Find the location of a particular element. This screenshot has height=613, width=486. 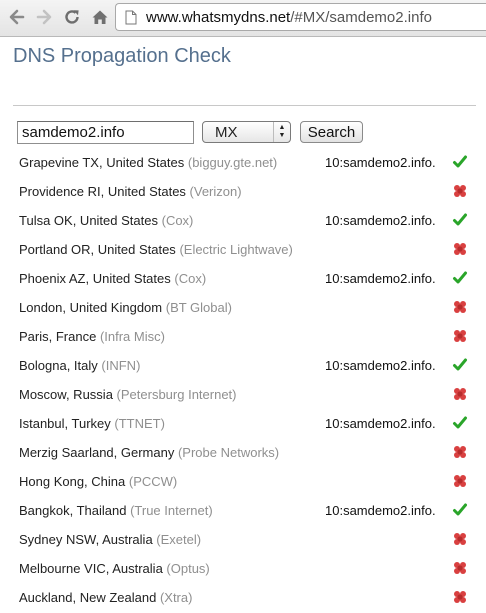

provider-name: (Probe Networks) is located at coordinates (228, 452).